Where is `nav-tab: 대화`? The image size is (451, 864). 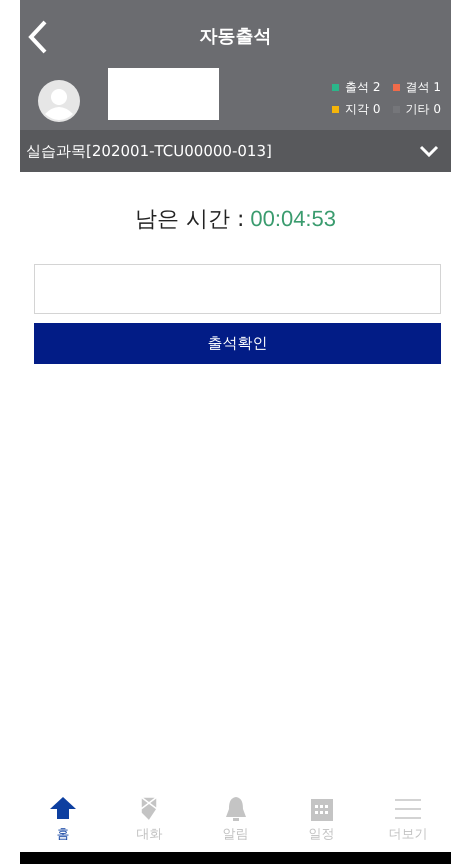
nav-tab: 대화 is located at coordinates (149, 819).